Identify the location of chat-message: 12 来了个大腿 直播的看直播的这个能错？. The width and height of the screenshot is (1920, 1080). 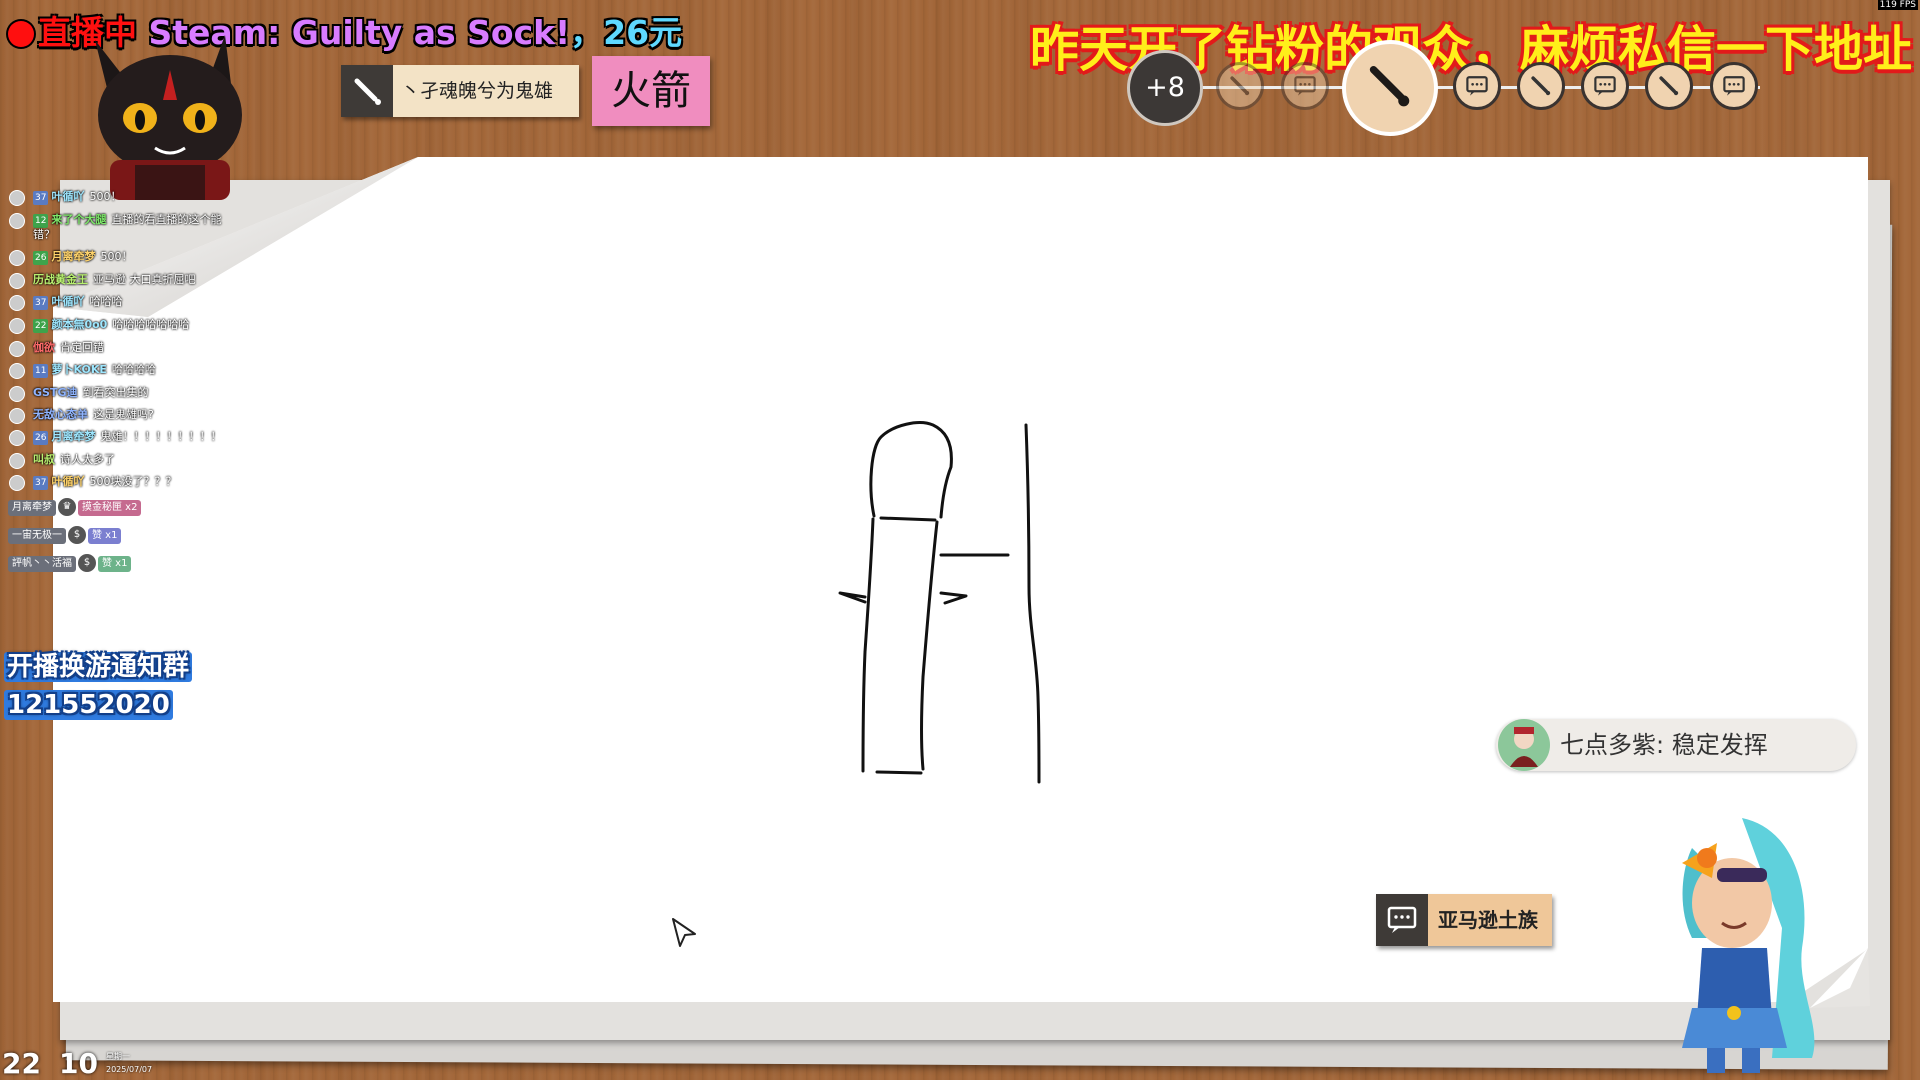
(115, 227).